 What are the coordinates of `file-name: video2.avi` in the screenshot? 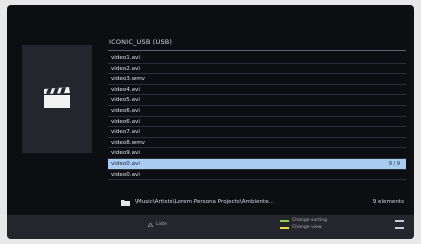 It's located at (125, 68).